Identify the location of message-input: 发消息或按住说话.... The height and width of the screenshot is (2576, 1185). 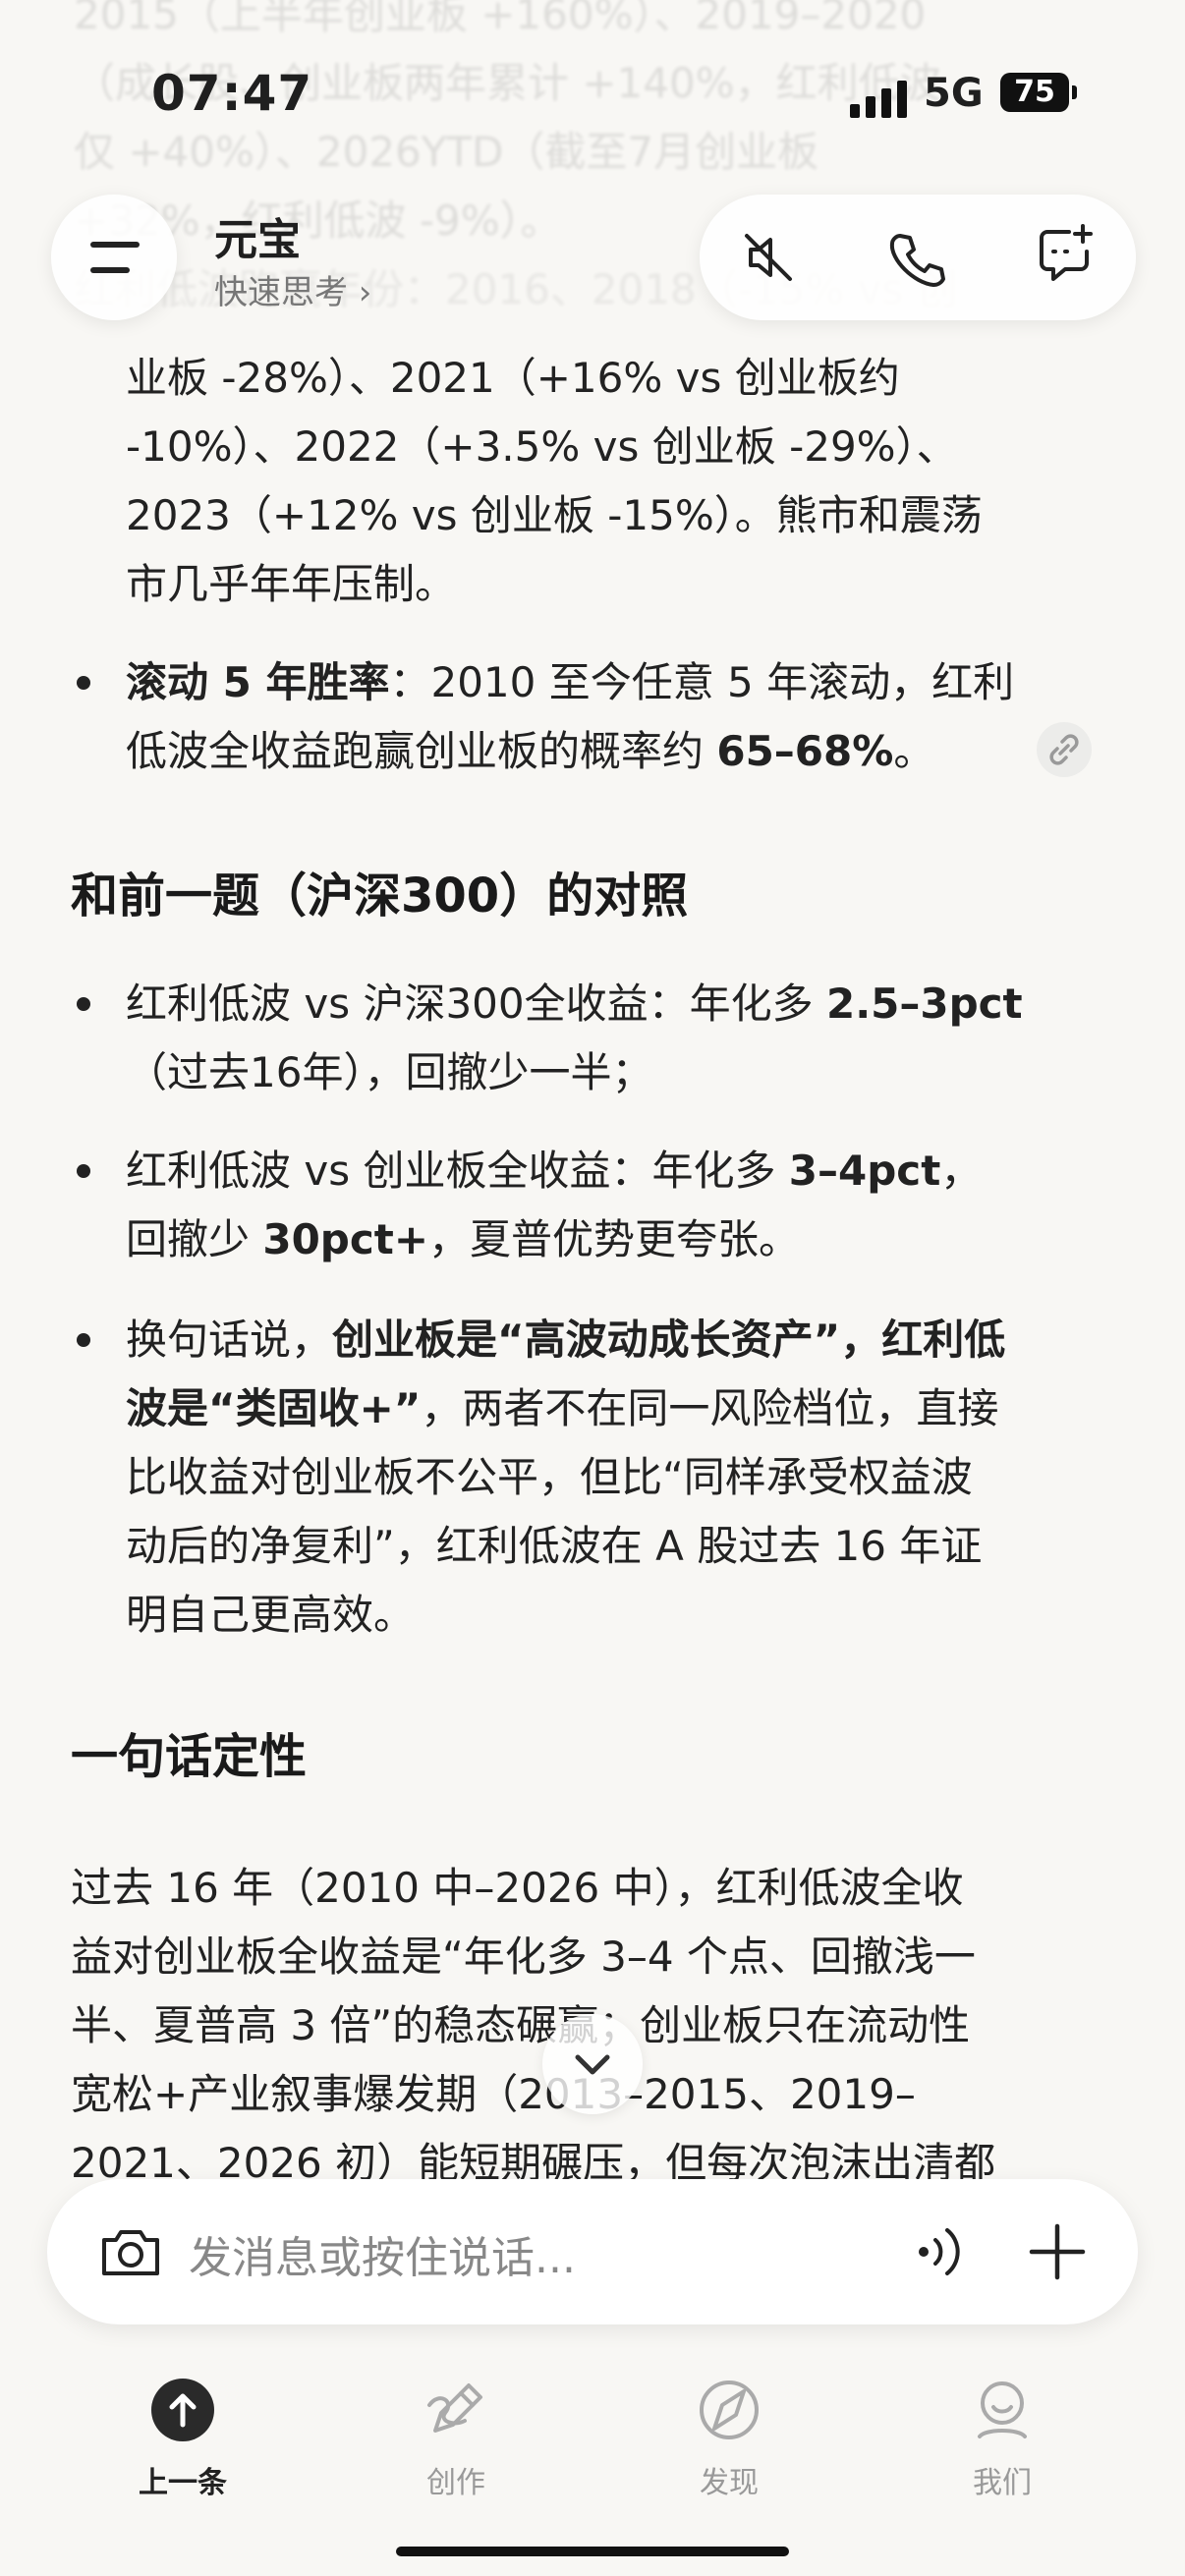
(383, 2253).